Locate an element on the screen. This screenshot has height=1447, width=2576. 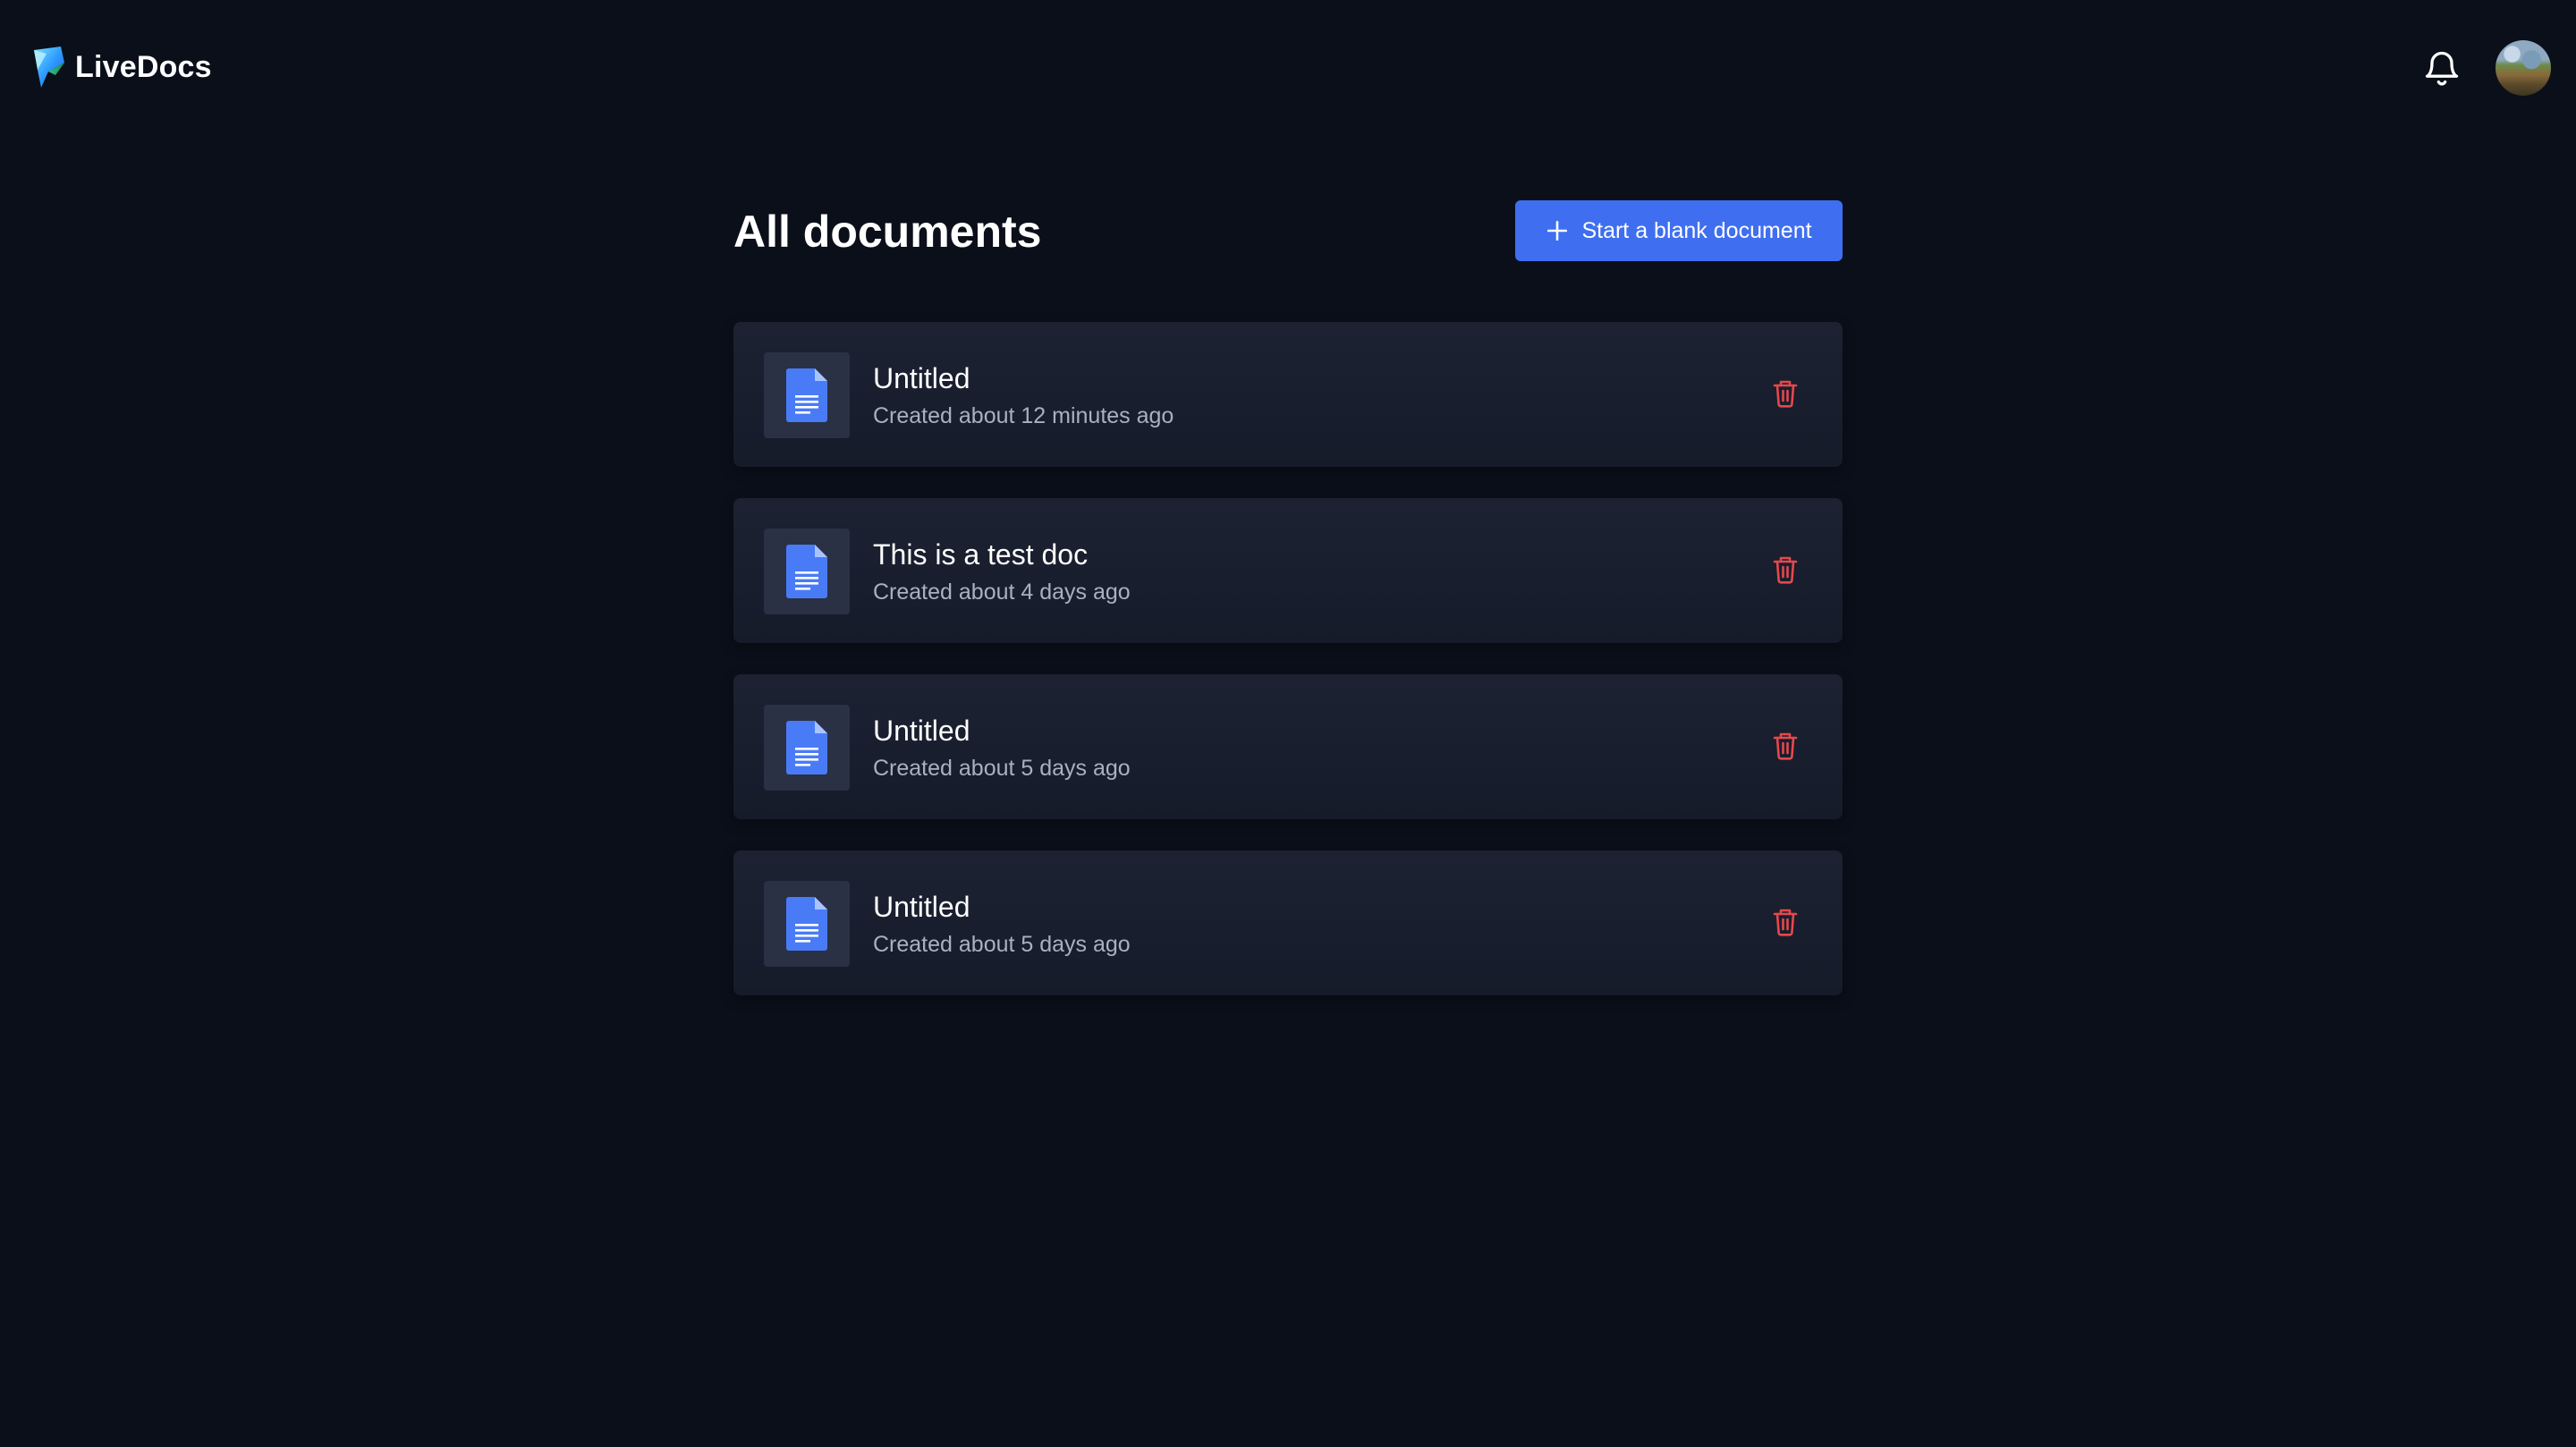
document-created-time: Created about 12 minutes ago is located at coordinates (1023, 415).